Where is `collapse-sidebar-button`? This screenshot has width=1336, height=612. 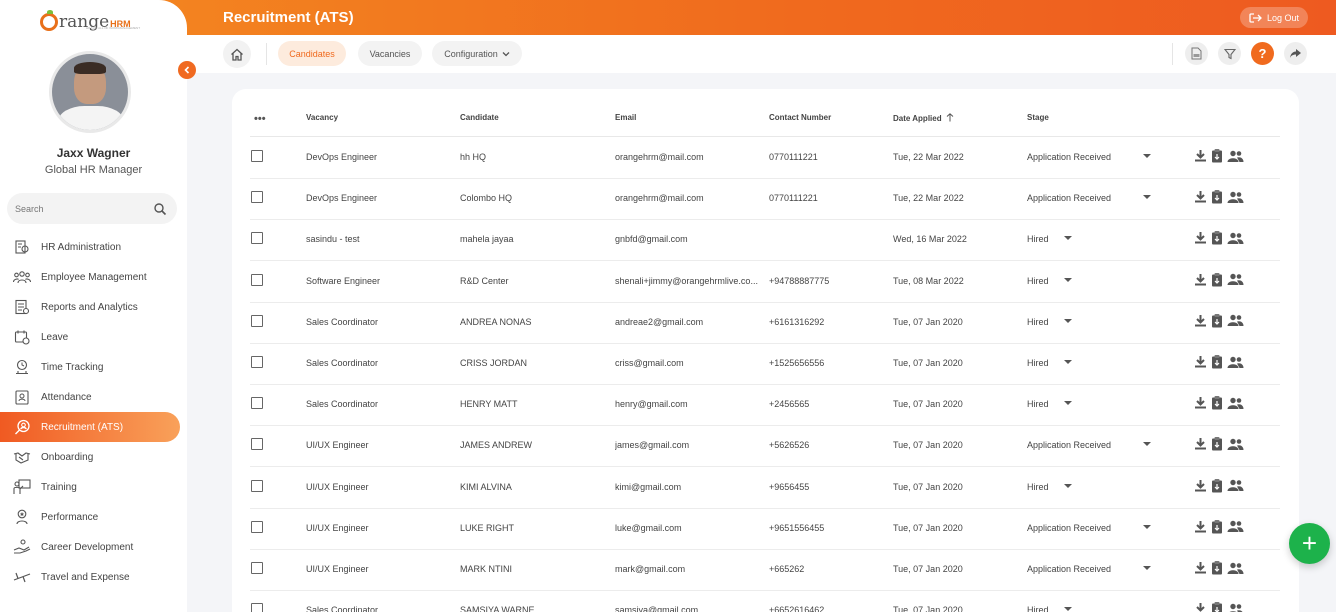 collapse-sidebar-button is located at coordinates (187, 70).